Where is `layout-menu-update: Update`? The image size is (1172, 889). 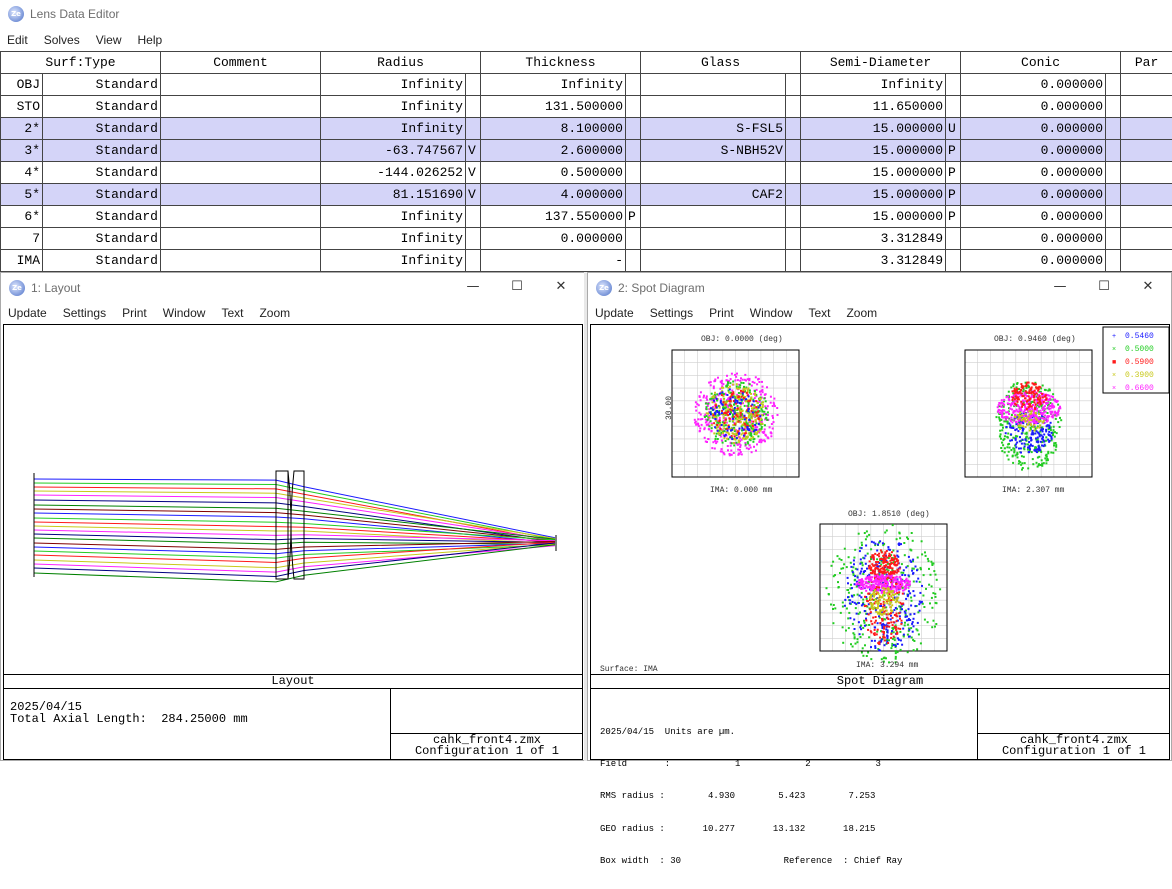
layout-menu-update: Update is located at coordinates (27, 313).